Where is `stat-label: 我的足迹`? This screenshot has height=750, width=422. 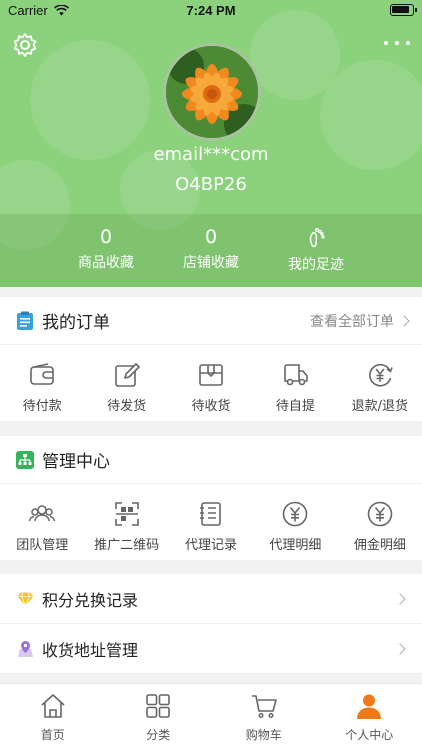
stat-label: 我的足迹 is located at coordinates (316, 265).